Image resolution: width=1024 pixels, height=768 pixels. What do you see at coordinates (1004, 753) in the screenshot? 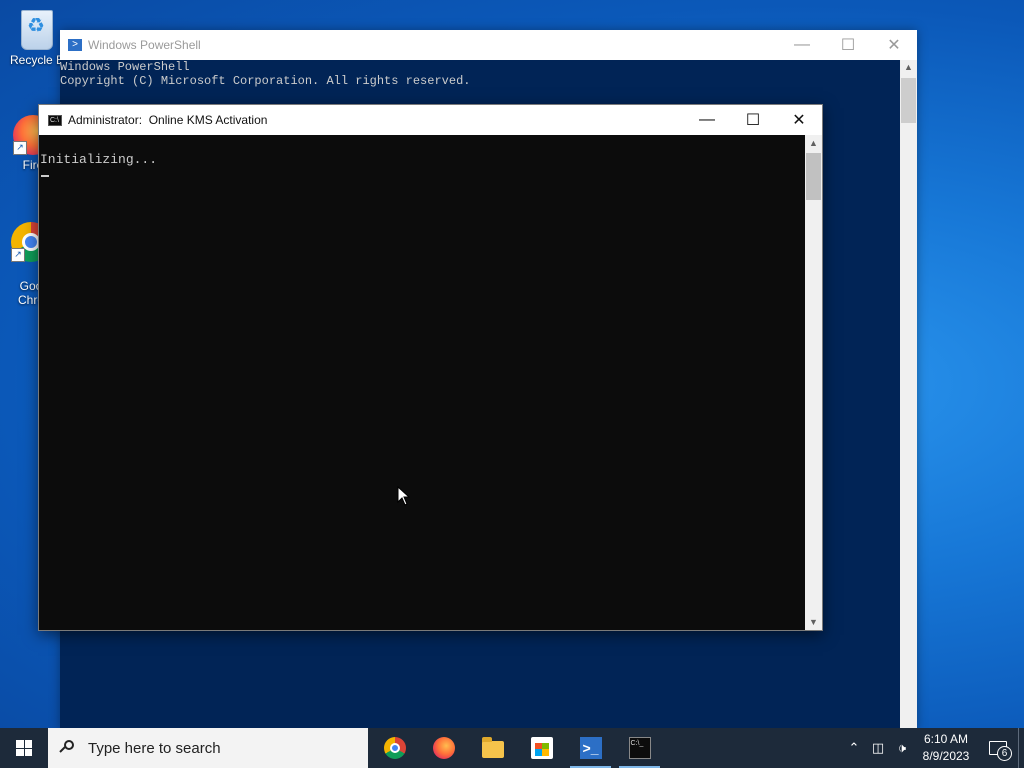
I see `notification-badge: 6` at bounding box center [1004, 753].